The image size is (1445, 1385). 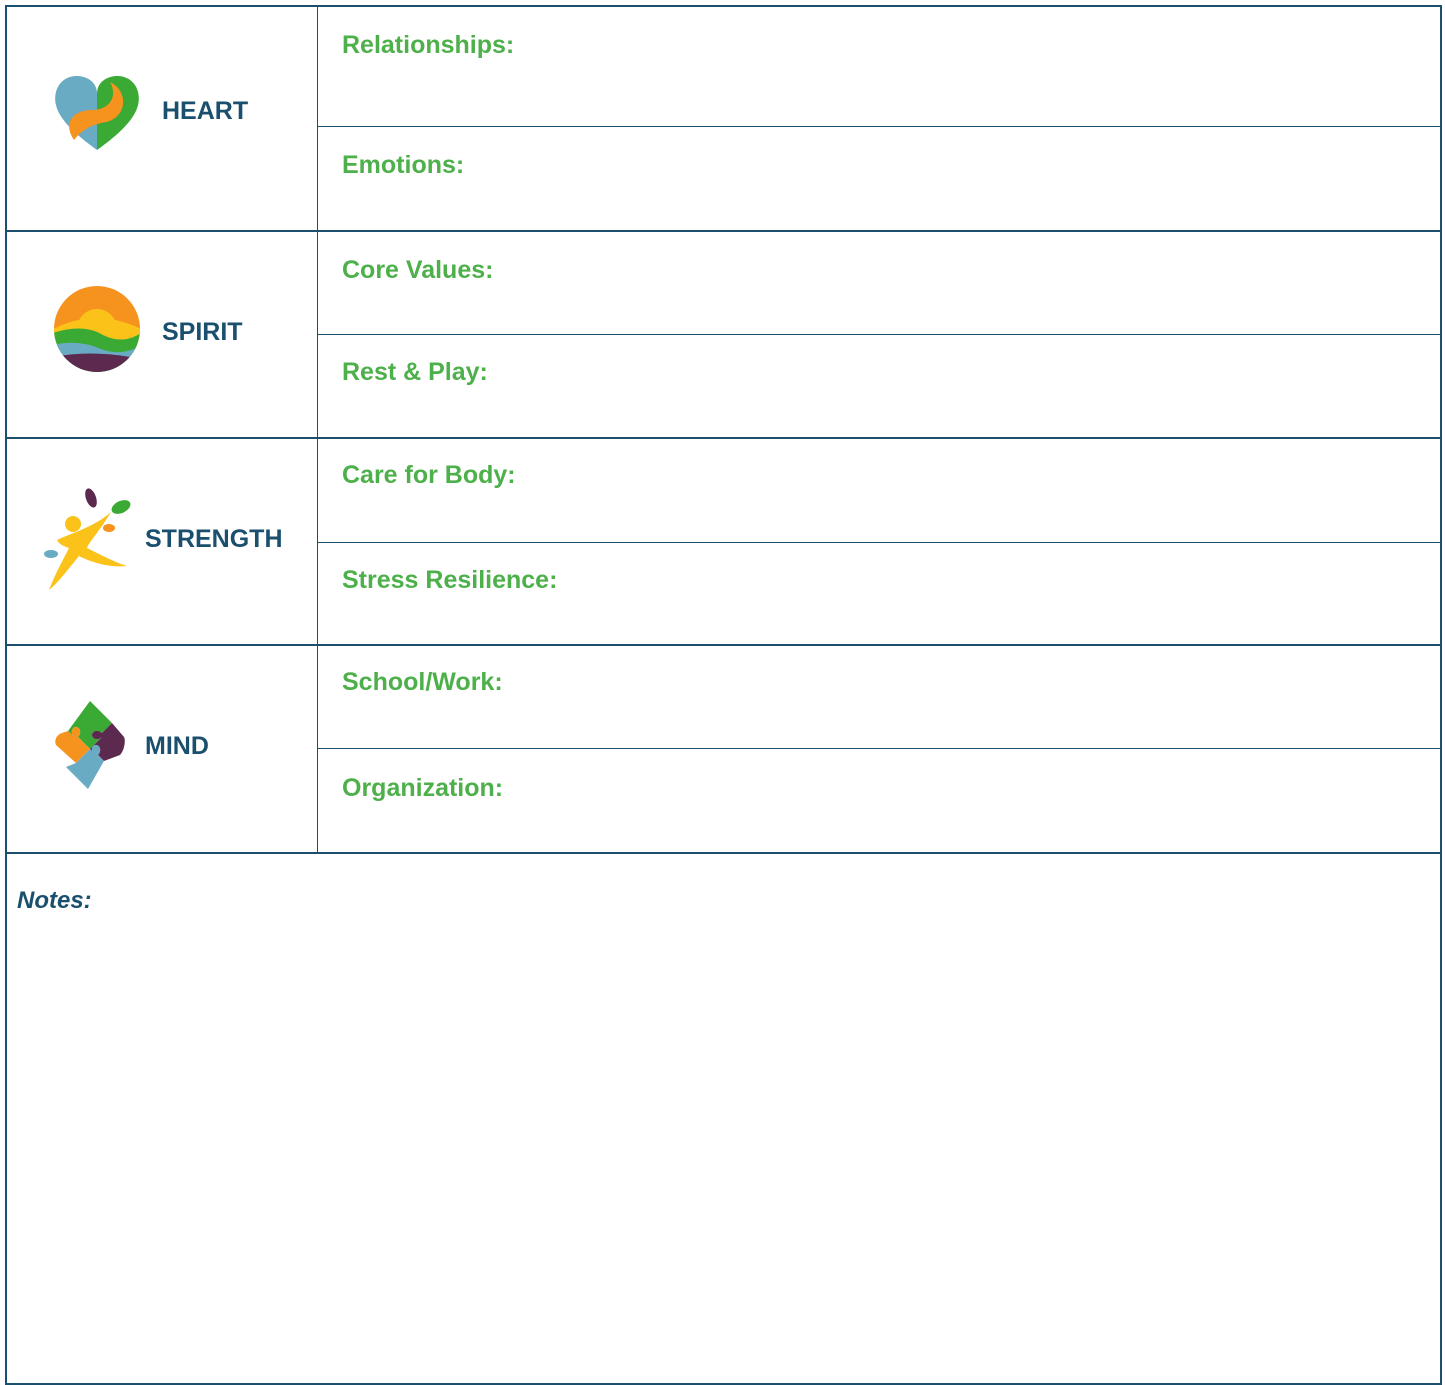 I want to click on field-organization: Organization:, so click(x=879, y=800).